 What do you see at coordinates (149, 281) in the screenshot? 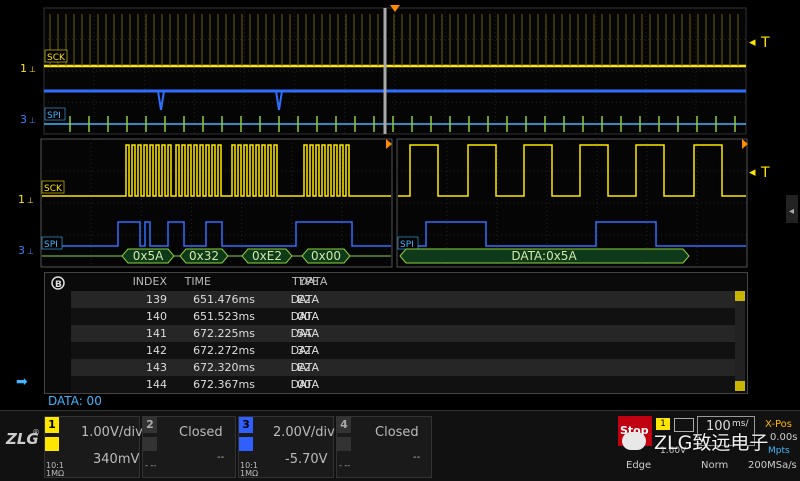
I see `header-index: INDEX` at bounding box center [149, 281].